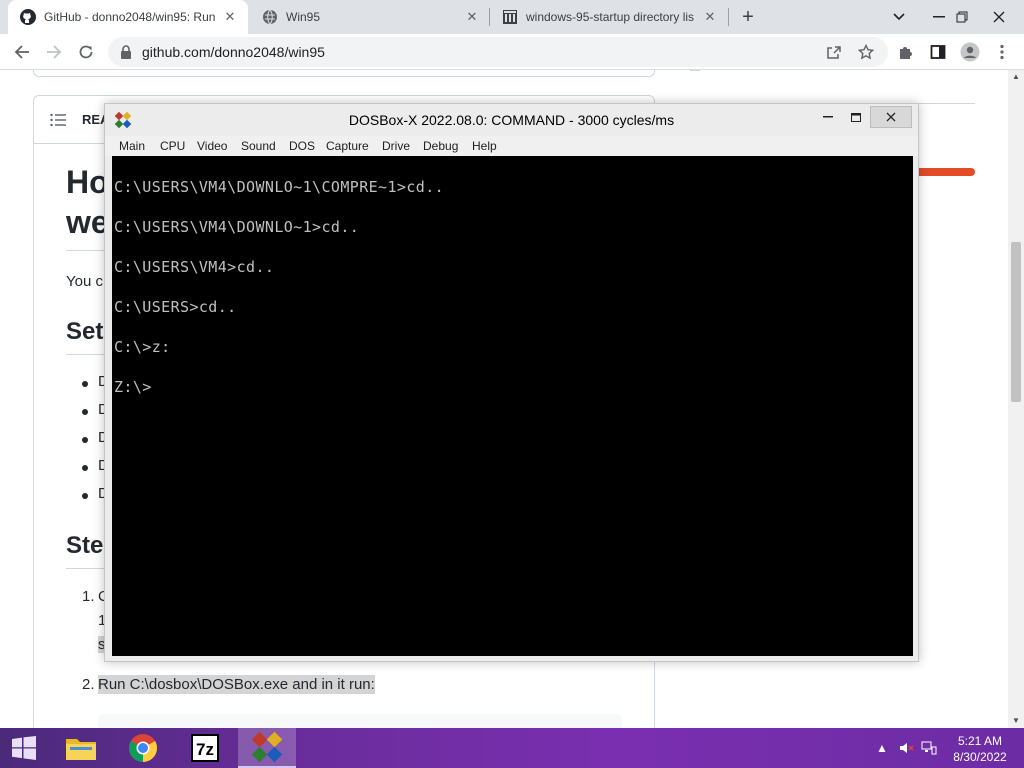 The width and height of the screenshot is (1024, 768). What do you see at coordinates (856, 117) in the screenshot?
I see `dosbox-maximize-icon` at bounding box center [856, 117].